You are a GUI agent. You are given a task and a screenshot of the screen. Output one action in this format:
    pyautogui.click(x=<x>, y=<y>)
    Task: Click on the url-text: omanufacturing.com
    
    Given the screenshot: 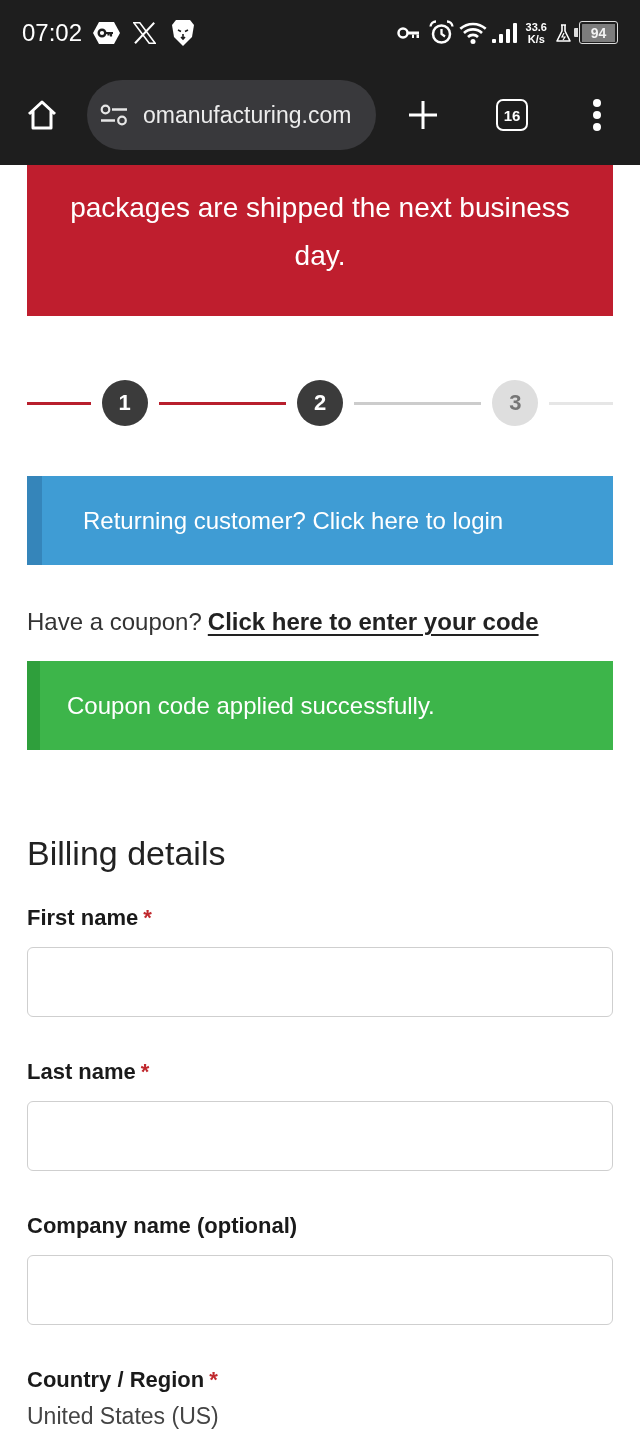 What is the action you would take?
    pyautogui.click(x=247, y=115)
    